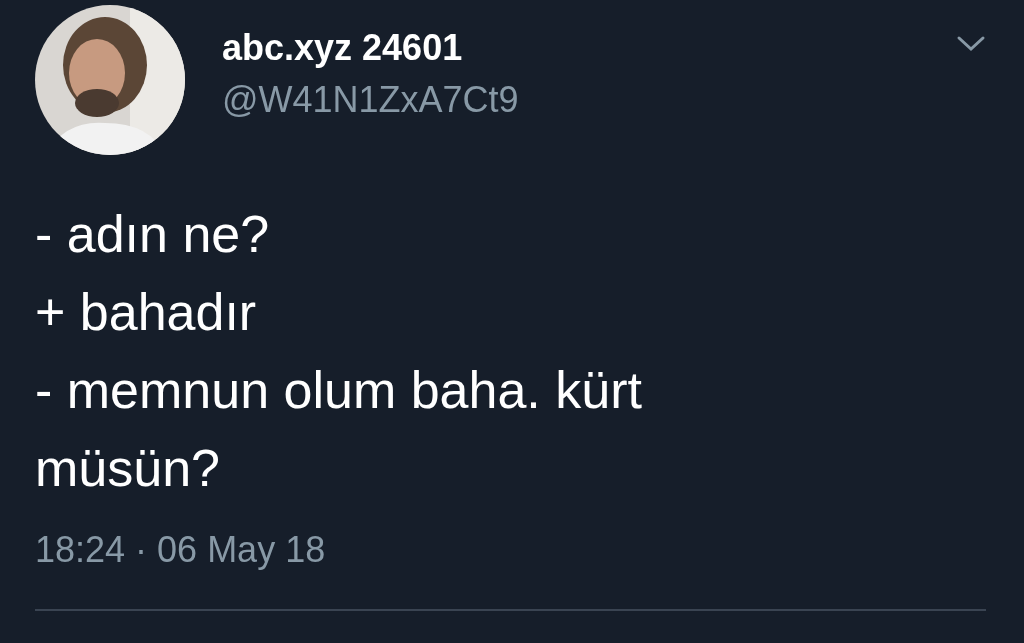 The height and width of the screenshot is (643, 1024). I want to click on user-name: abc.xyz 24601, so click(589, 48).